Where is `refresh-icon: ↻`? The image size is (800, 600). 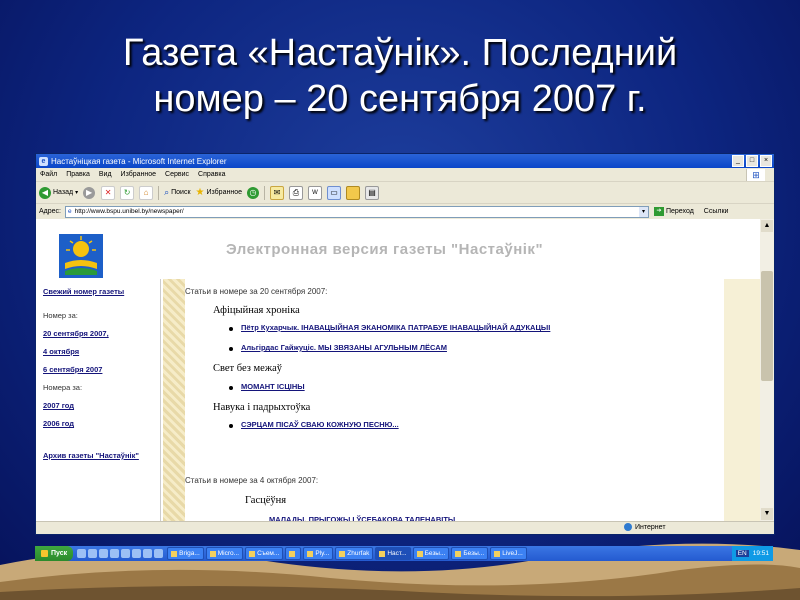 refresh-icon: ↻ is located at coordinates (127, 192).